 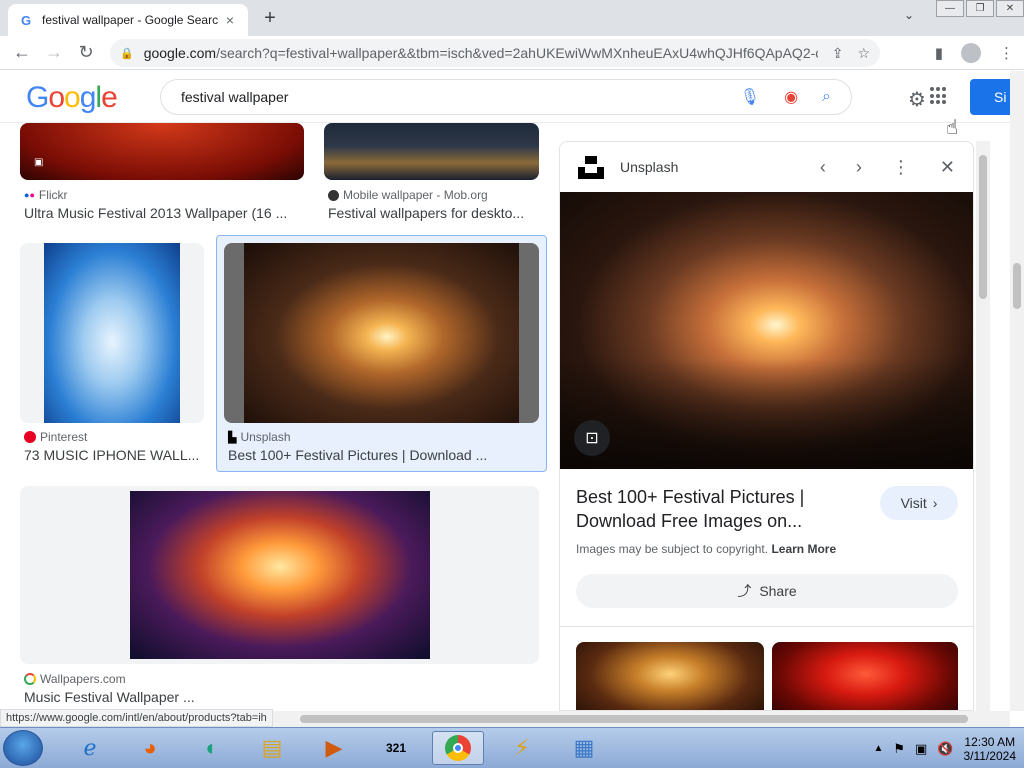 I want to click on back-arrow-icon: ←, so click(x=22, y=52).